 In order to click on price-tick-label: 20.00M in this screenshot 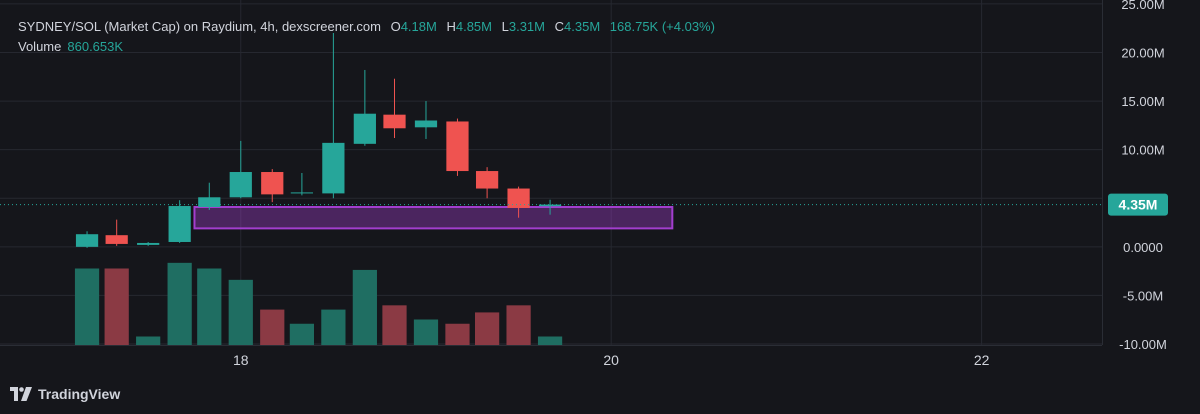, I will do `click(1142, 52)`.